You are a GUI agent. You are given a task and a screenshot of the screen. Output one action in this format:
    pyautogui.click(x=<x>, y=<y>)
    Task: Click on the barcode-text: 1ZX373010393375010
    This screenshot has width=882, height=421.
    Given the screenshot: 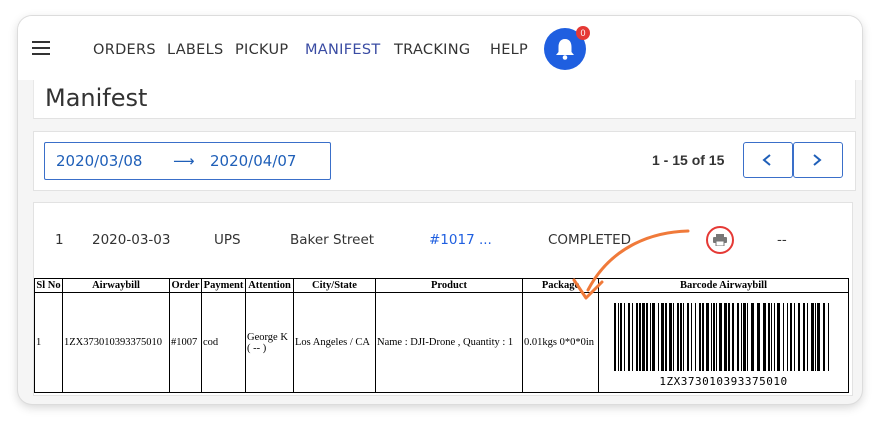 What is the action you would take?
    pyautogui.click(x=723, y=381)
    